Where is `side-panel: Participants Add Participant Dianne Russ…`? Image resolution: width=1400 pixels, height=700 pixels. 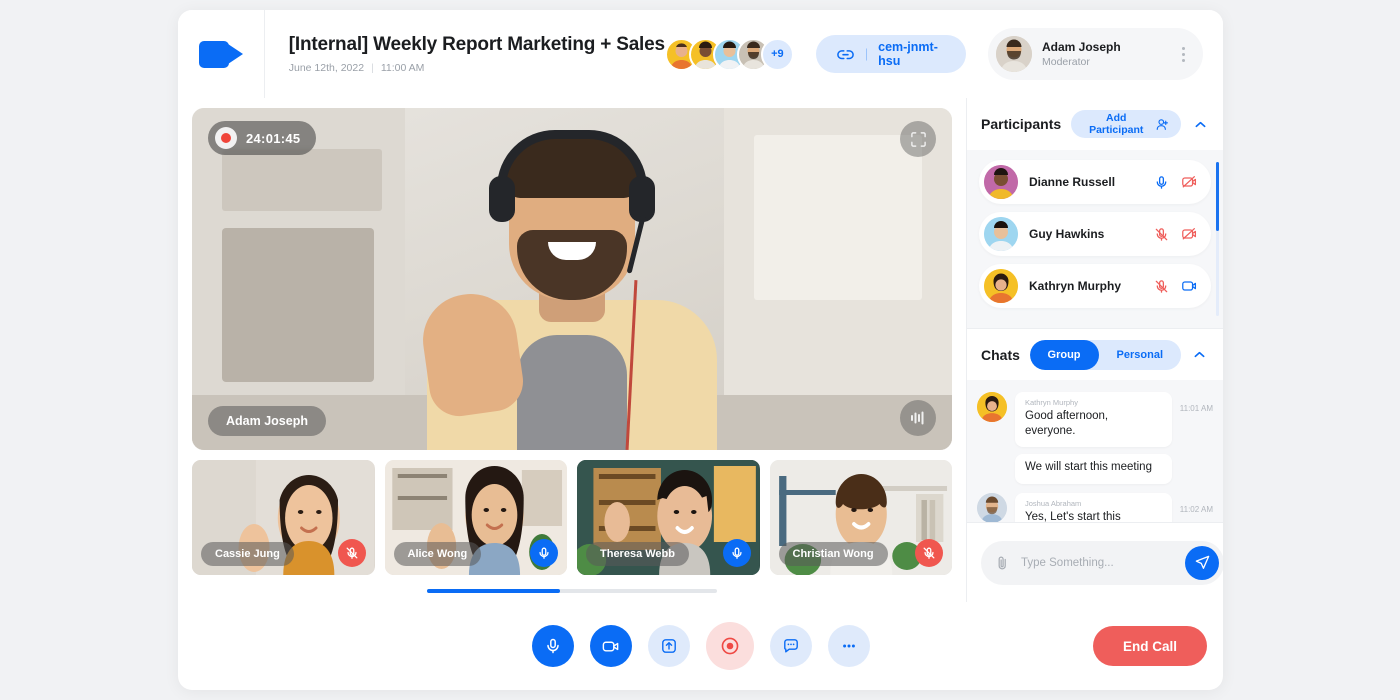
side-panel: Participants Add Participant Dianne Russ… is located at coordinates (1095, 350).